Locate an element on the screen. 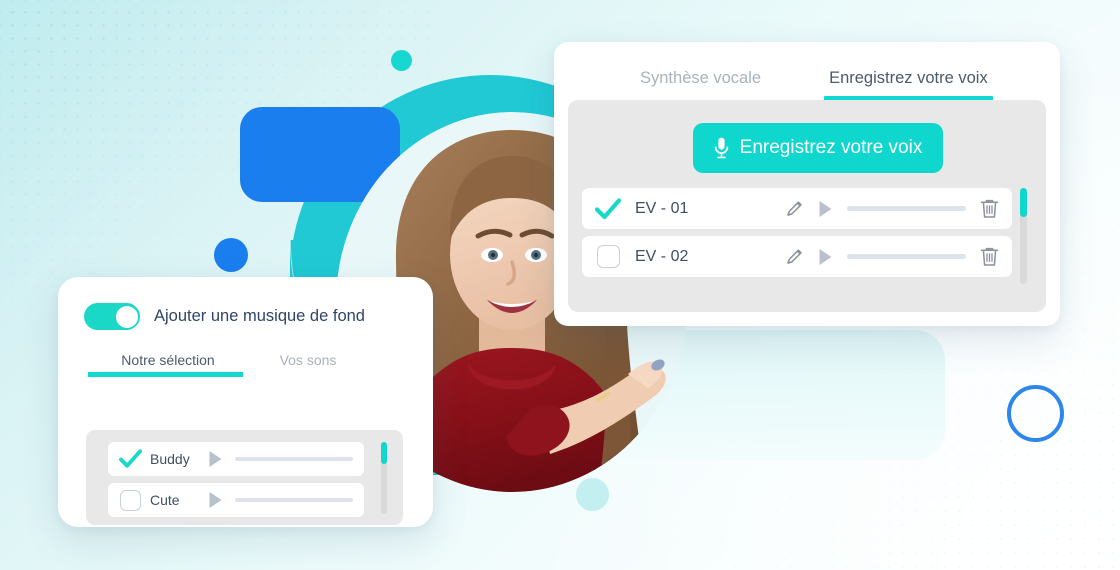 The image size is (1120, 570). background-music-toggle-row: Ajouter une musique de fond is located at coordinates (245, 303).